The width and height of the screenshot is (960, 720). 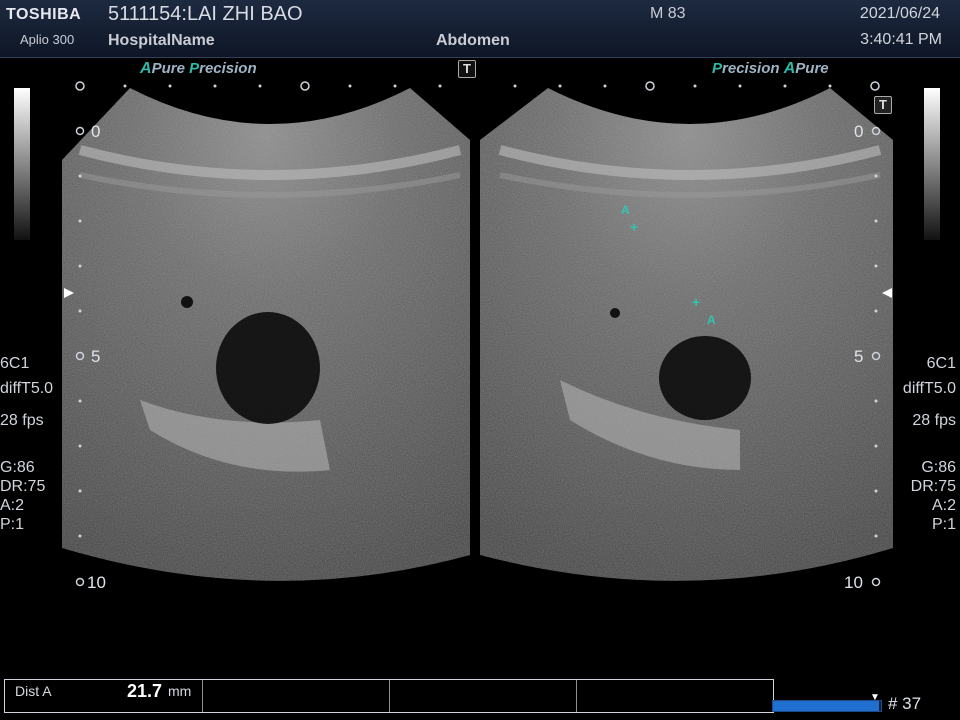 I want to click on caliper-cursor-start: +, so click(x=634, y=227).